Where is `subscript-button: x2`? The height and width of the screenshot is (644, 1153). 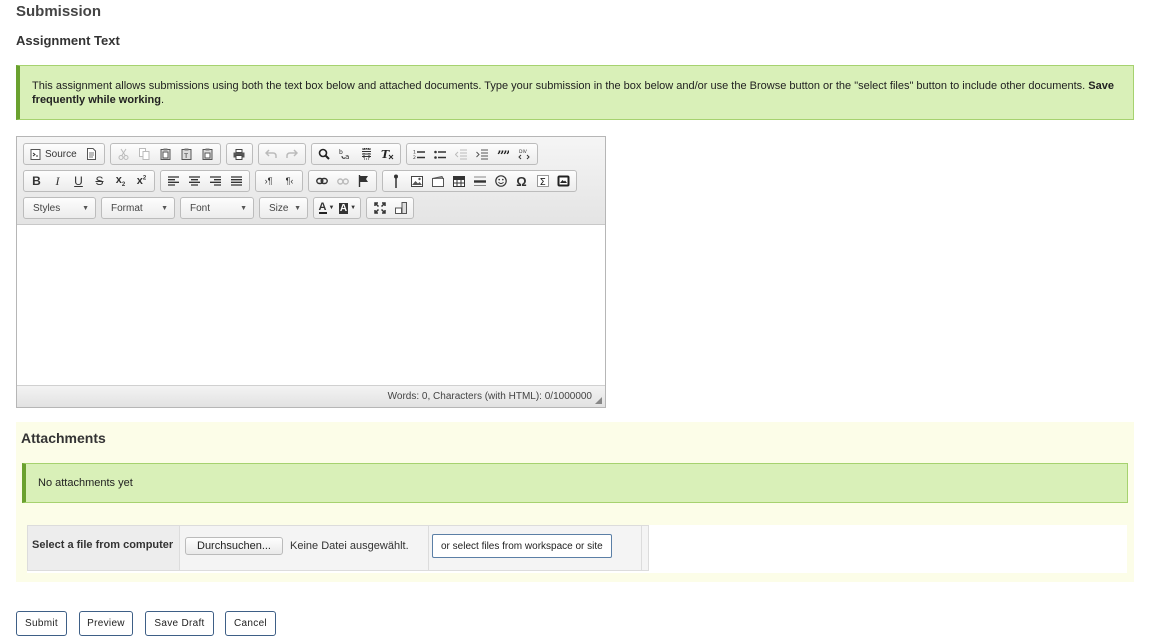
subscript-button: x2 is located at coordinates (120, 181).